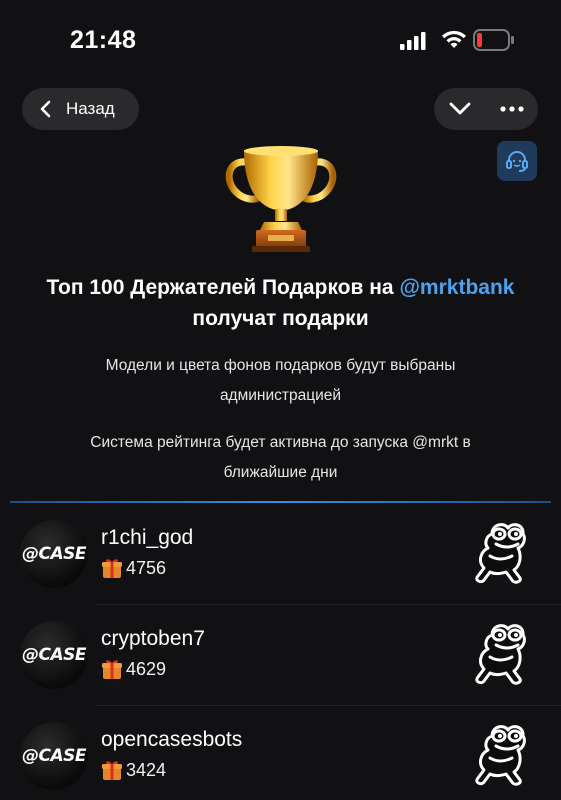  I want to click on more-dots-icon, so click(512, 109).